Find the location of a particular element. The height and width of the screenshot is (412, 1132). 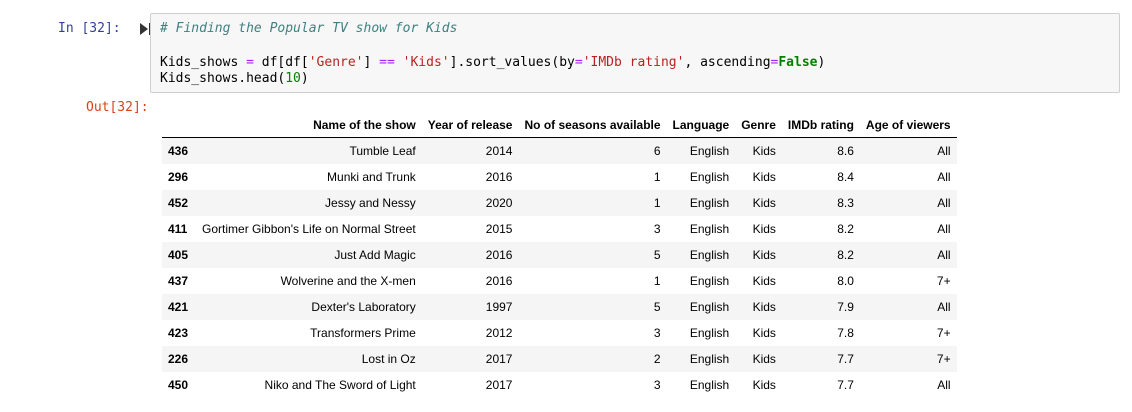

year-cell: 2012 is located at coordinates (499, 332).